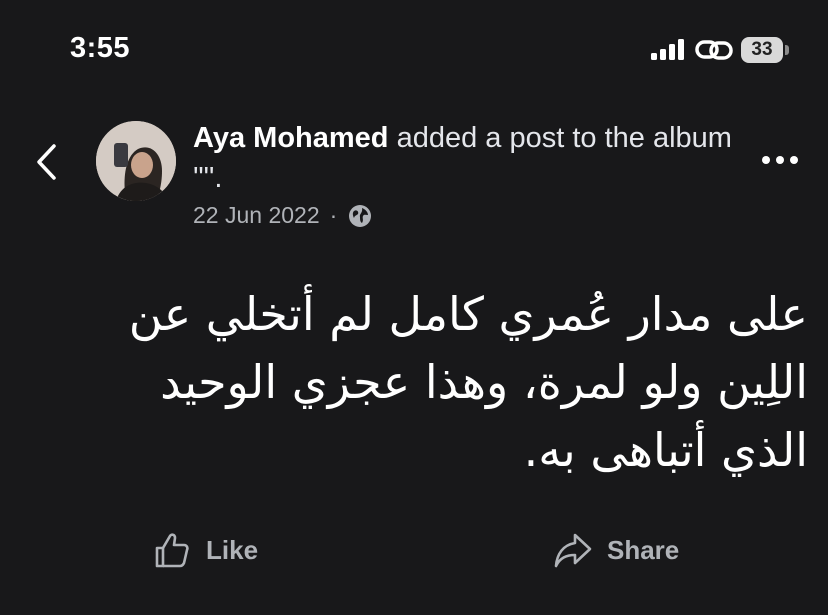 Image resolution: width=828 pixels, height=615 pixels. What do you see at coordinates (360, 216) in the screenshot?
I see `globe-icon` at bounding box center [360, 216].